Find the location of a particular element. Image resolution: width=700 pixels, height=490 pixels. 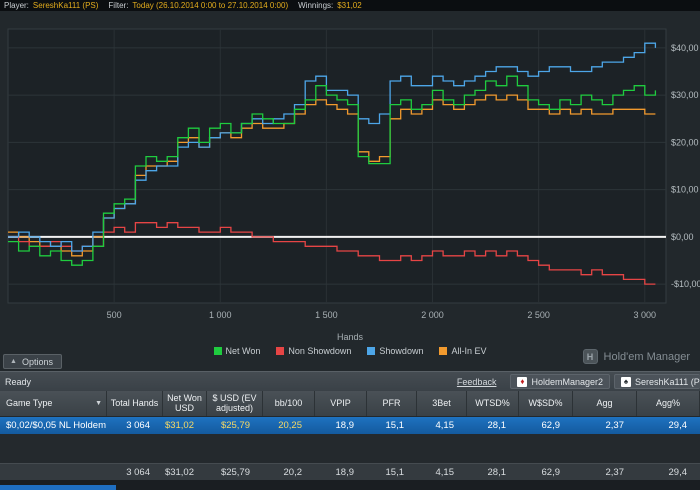

brand-text: Hold'em Manager is located at coordinates (646, 356).